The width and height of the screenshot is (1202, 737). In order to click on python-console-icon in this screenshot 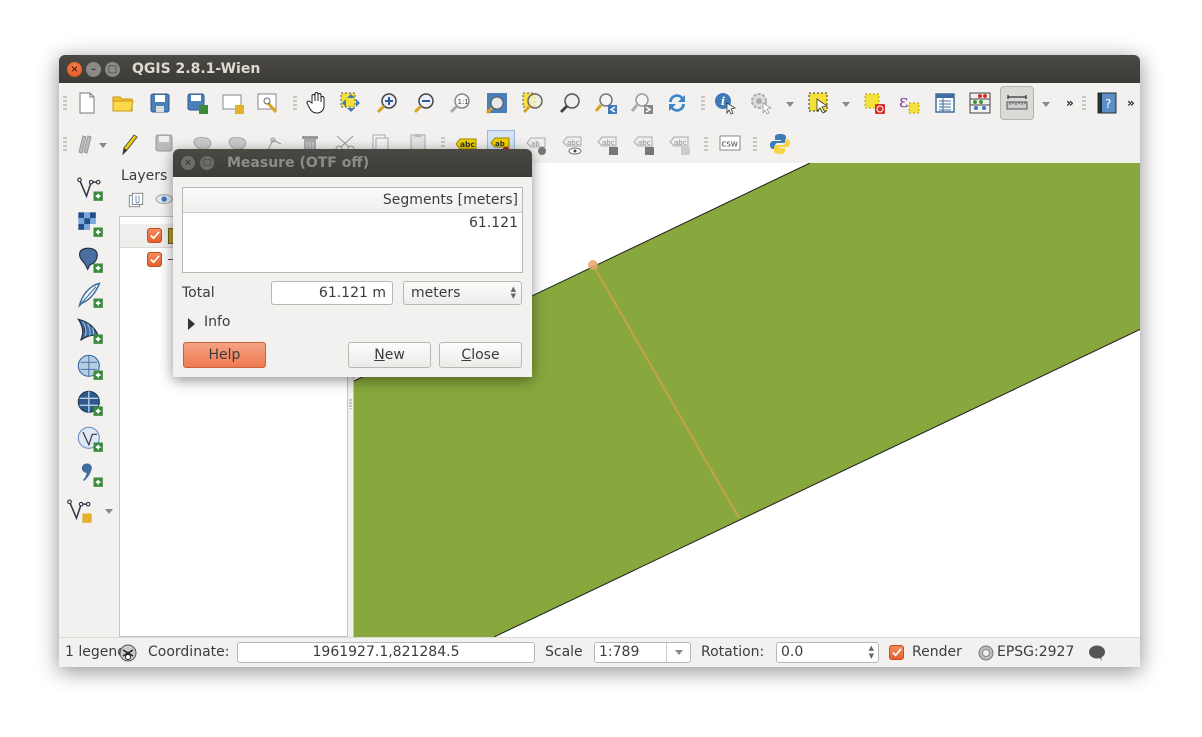, I will do `click(780, 144)`.